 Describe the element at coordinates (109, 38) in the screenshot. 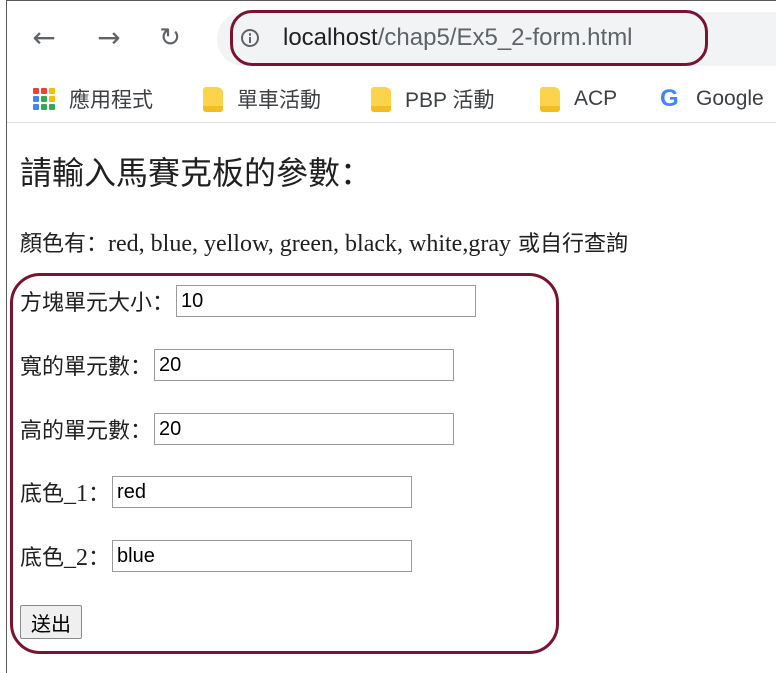

I see `forward-arrow-icon: →` at that location.